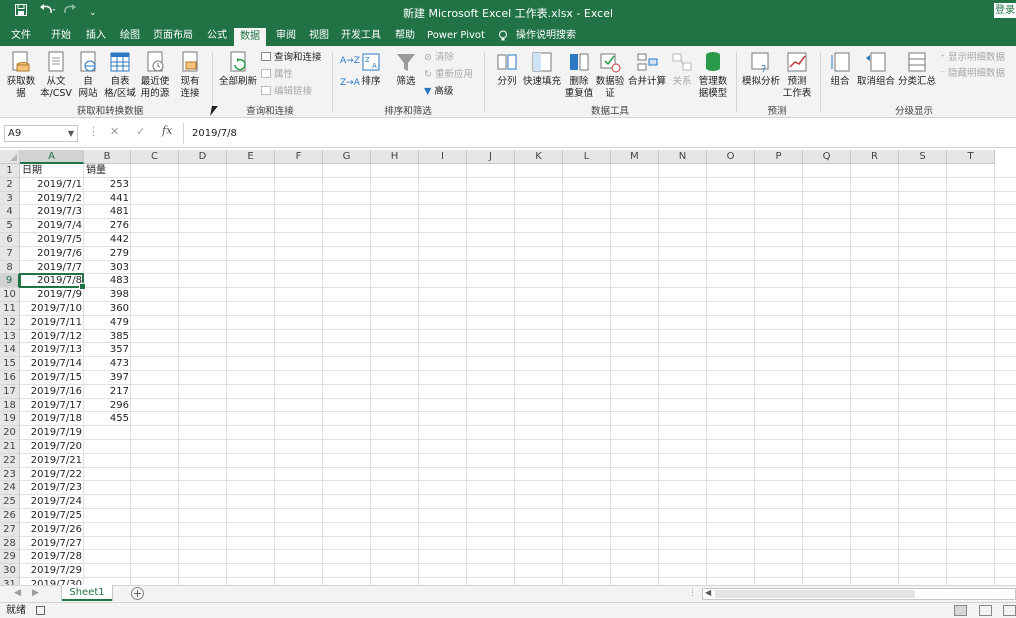 The width and height of the screenshot is (1016, 618). Describe the element at coordinates (52, 433) in the screenshot. I see `cell-date: 2019/7/19` at that location.